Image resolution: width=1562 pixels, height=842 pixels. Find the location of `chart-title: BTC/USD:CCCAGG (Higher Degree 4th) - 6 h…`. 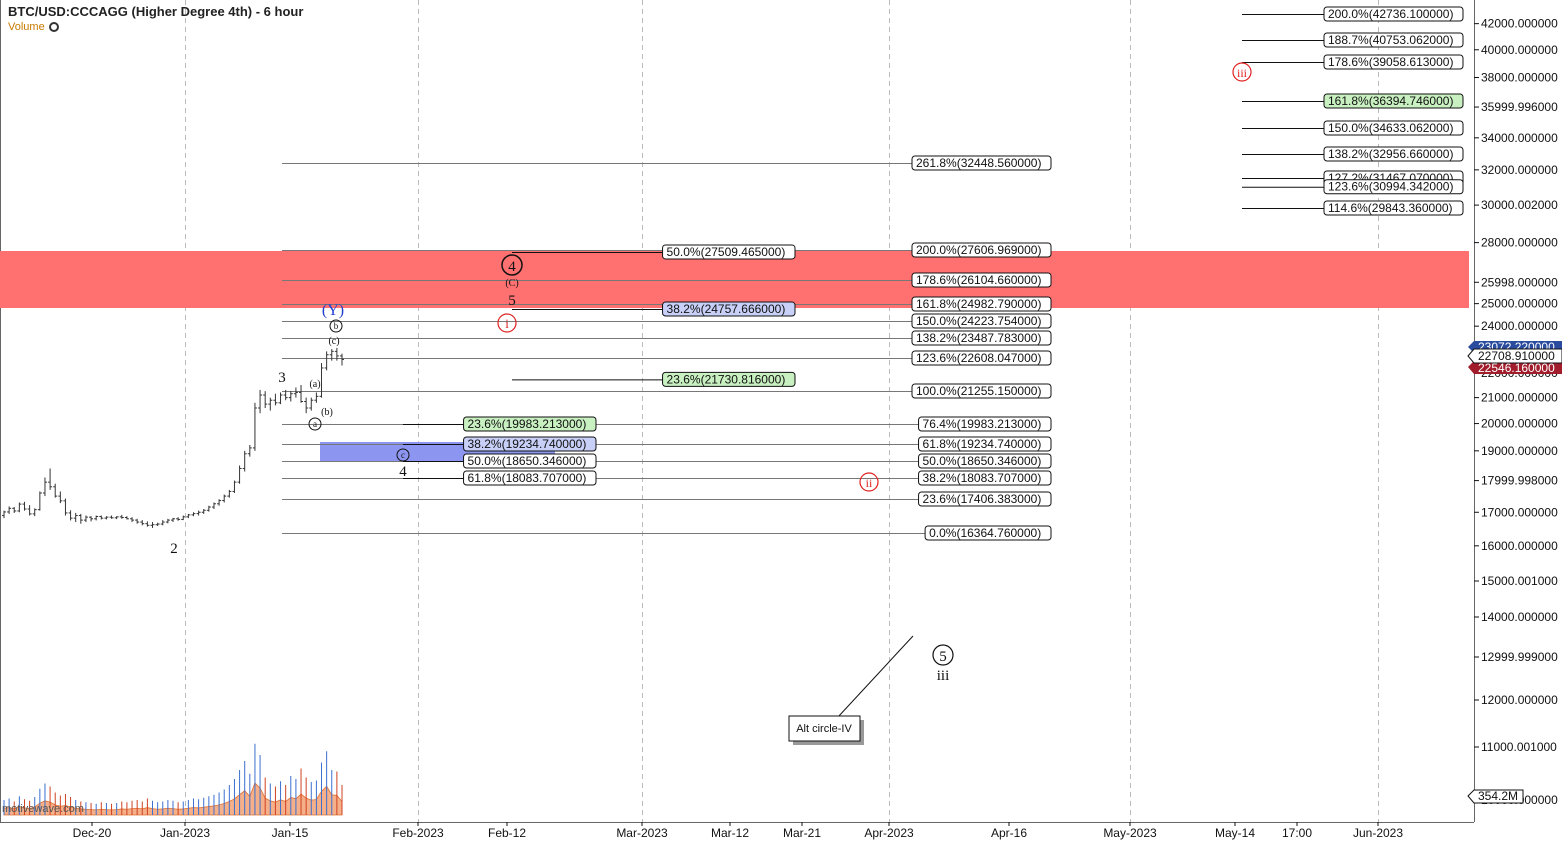

chart-title: BTC/USD:CCCAGG (Higher Degree 4th) - 6 h… is located at coordinates (156, 11).